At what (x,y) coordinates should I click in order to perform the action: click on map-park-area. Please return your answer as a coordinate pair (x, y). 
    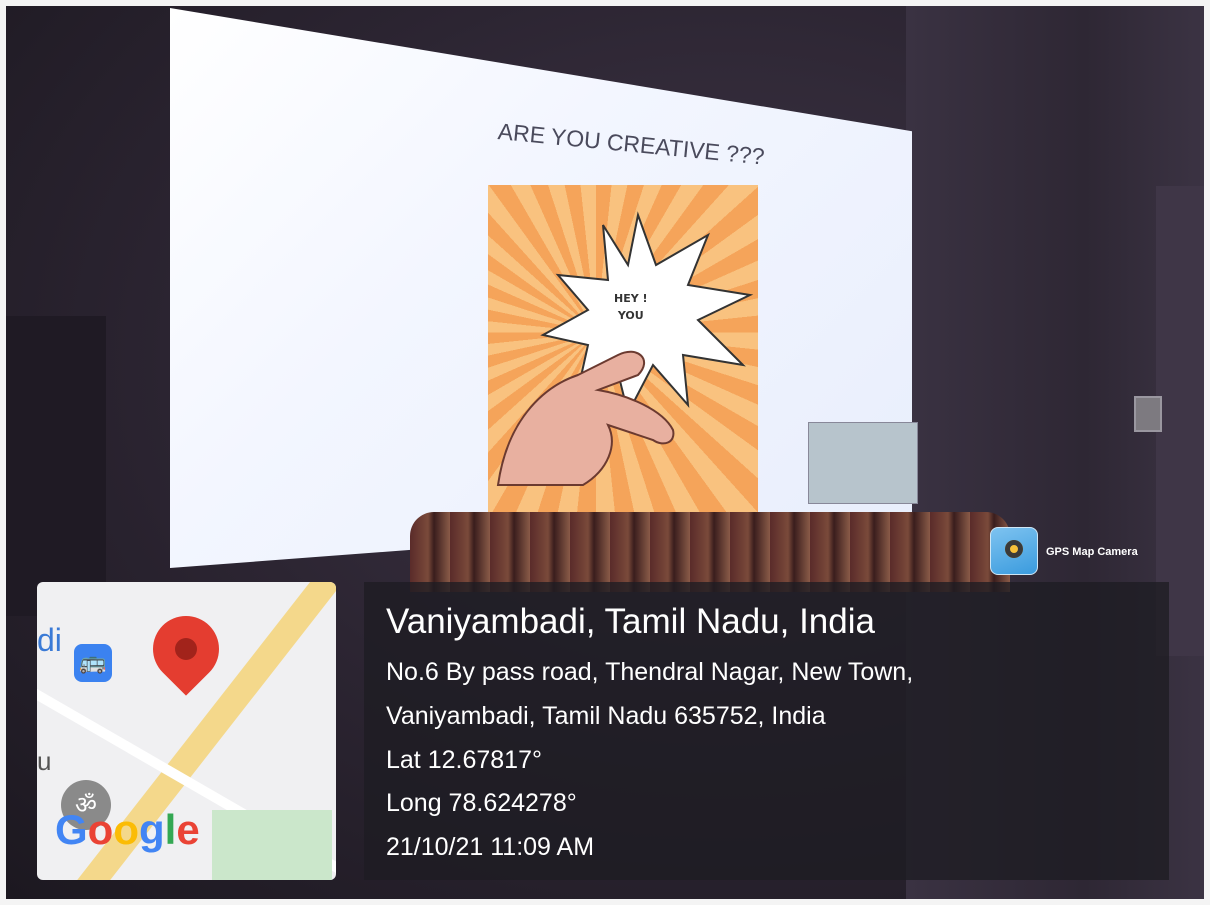
    Looking at the image, I should click on (272, 845).